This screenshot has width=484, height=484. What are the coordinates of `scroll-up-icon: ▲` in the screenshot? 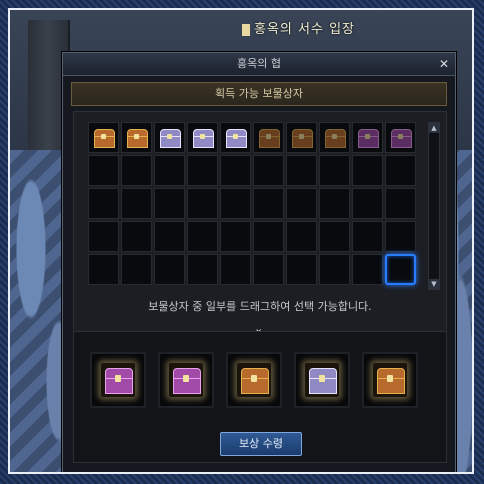 It's located at (434, 128).